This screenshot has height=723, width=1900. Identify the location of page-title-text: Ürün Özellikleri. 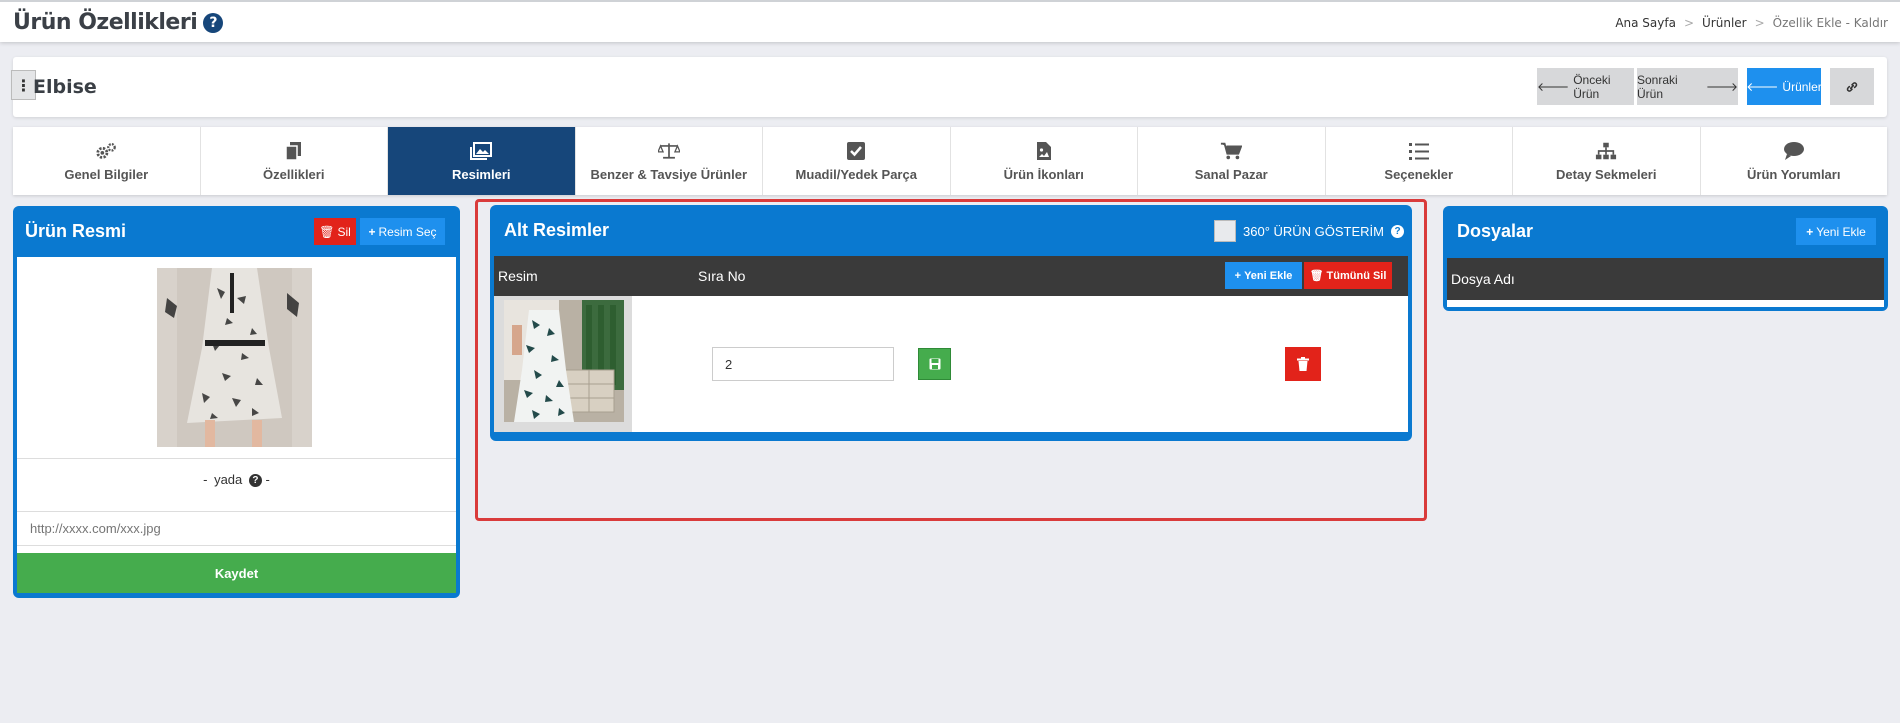
(105, 22).